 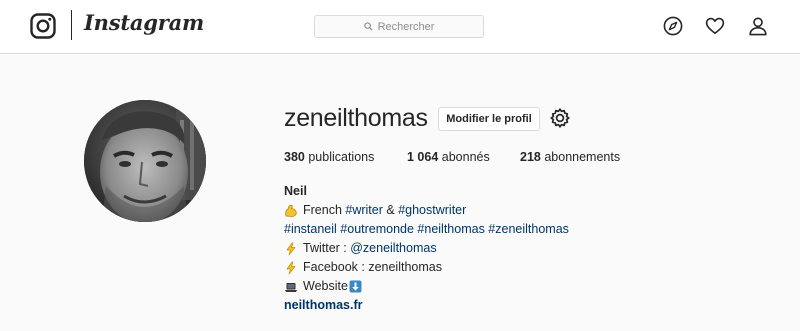 I want to click on compass-icon, so click(x=673, y=26).